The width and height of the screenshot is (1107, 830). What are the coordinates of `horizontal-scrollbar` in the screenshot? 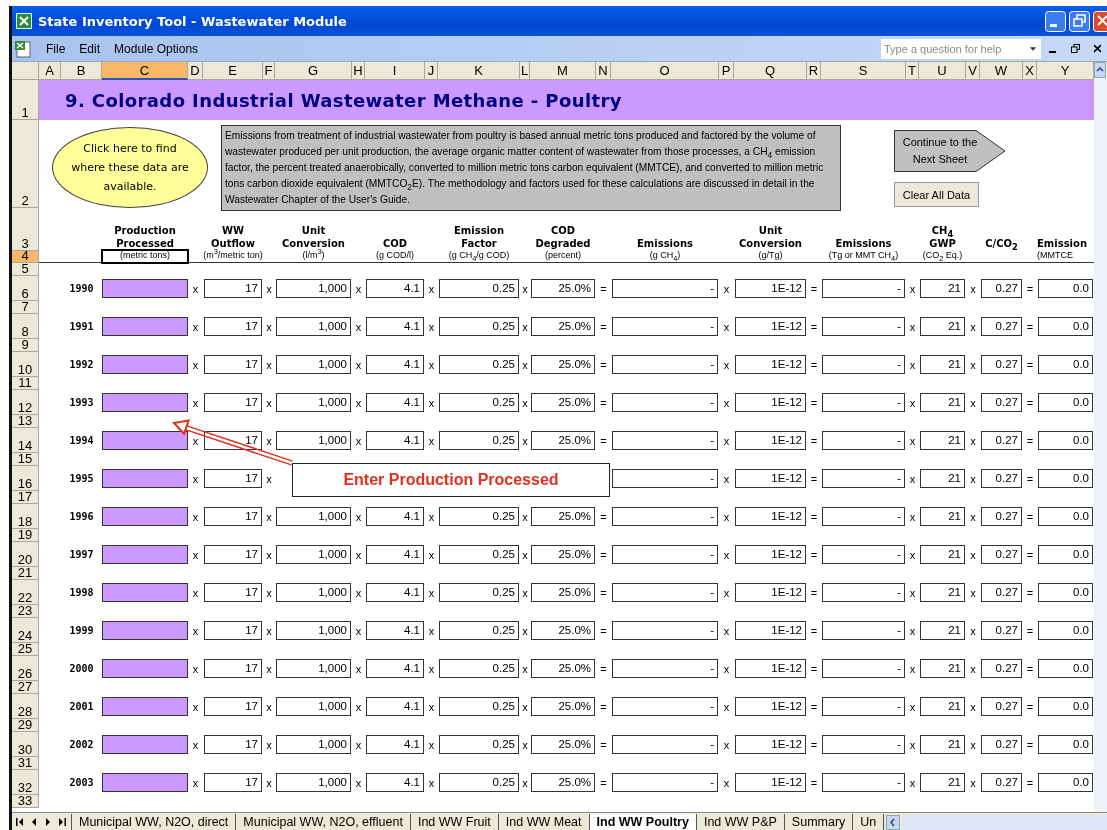 It's located at (1004, 822).